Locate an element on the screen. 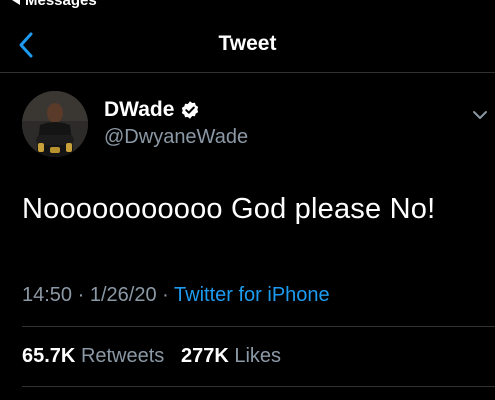  author-name-row: DWade is located at coordinates (152, 110).